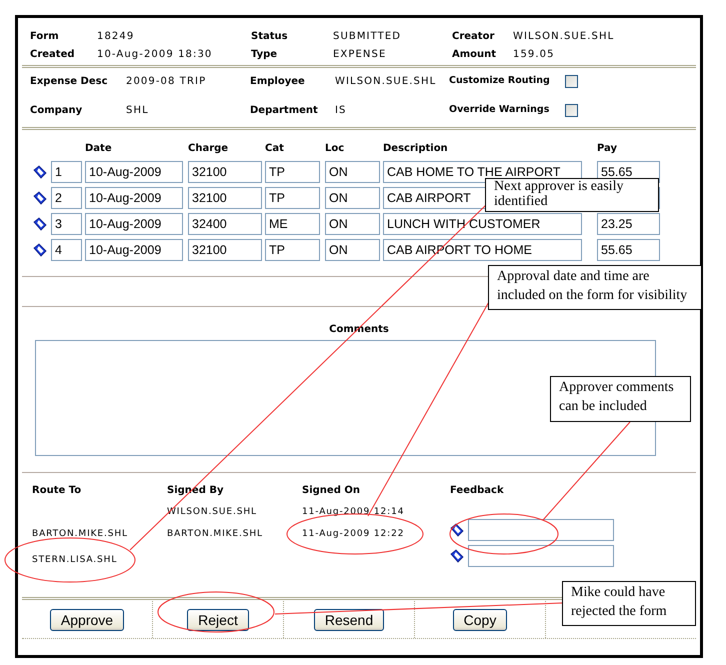  I want to click on column-header: Signed On, so click(331, 490).